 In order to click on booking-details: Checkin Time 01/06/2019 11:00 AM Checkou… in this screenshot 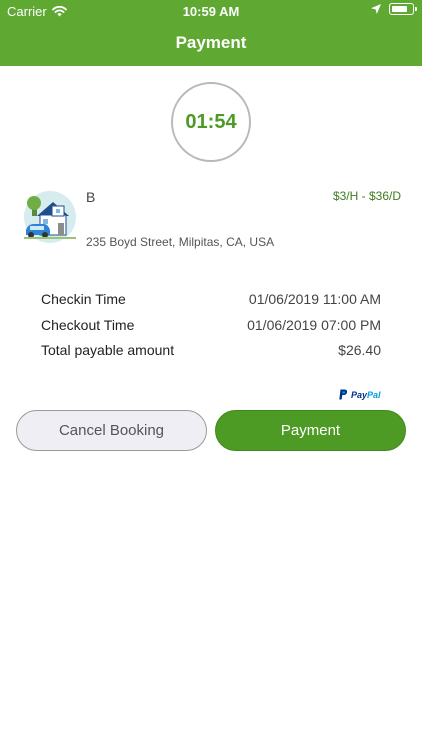, I will do `click(211, 329)`.